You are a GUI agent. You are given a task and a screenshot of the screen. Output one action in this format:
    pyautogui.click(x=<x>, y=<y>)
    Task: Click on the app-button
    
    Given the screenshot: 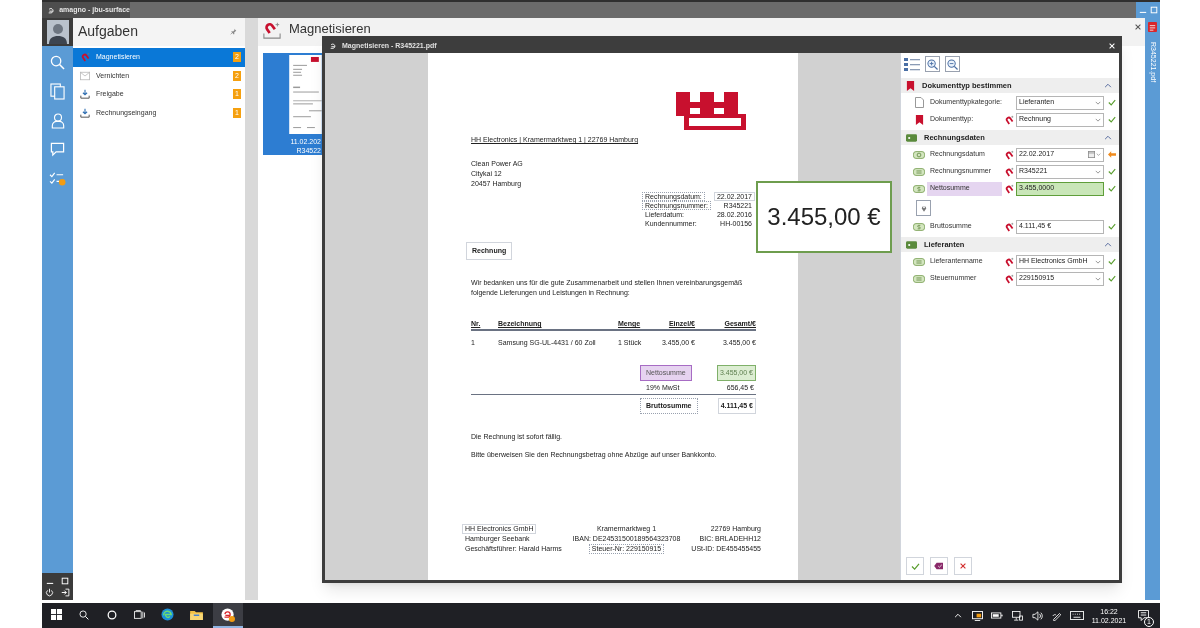 What is the action you would take?
    pyautogui.click(x=228, y=615)
    